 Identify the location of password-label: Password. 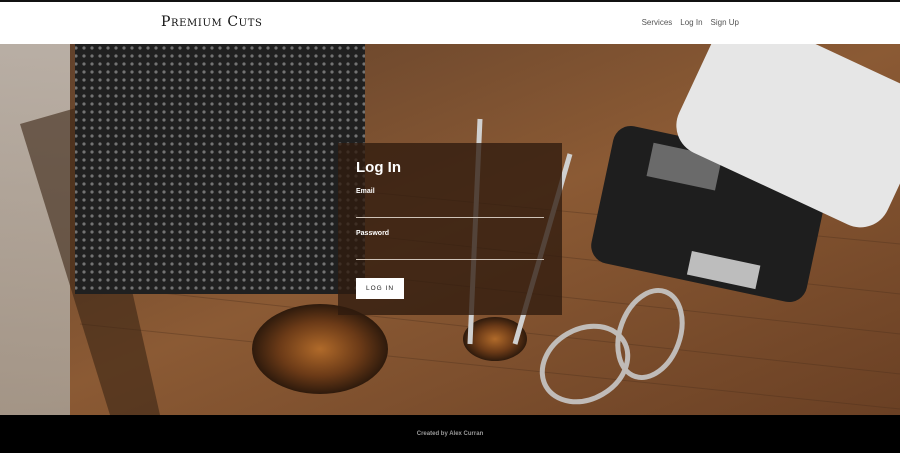
(373, 233).